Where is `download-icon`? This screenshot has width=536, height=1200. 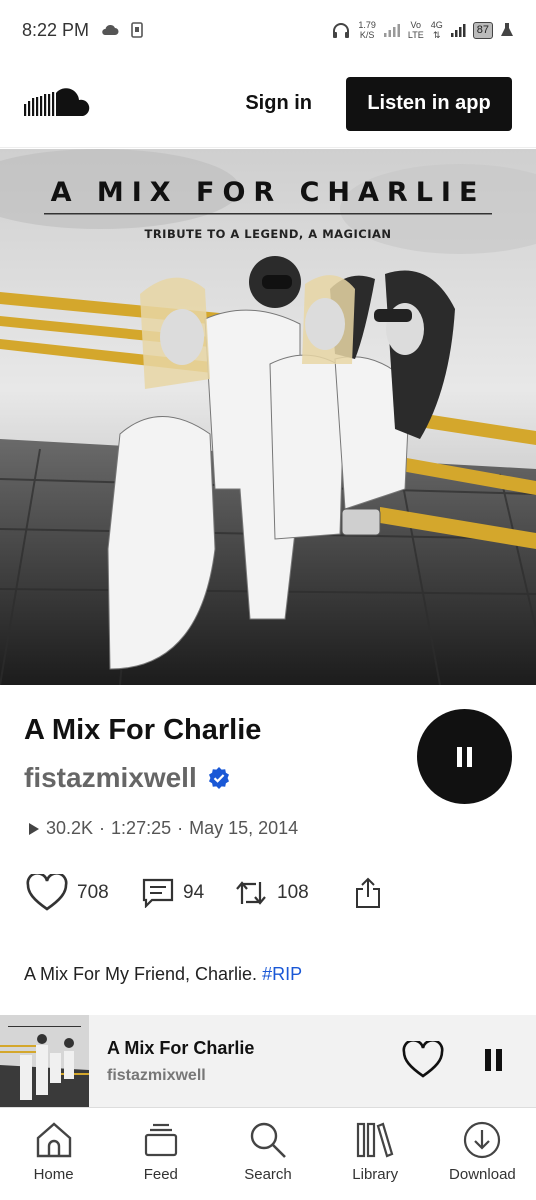 download-icon is located at coordinates (482, 1140).